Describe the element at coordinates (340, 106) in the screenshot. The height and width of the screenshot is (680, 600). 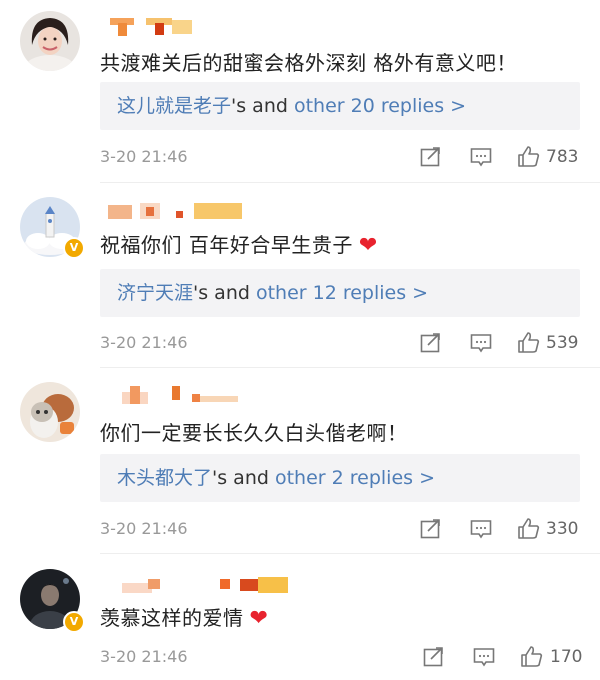
I see `replies-link: 这儿就是老子's and other 20 replies >` at that location.